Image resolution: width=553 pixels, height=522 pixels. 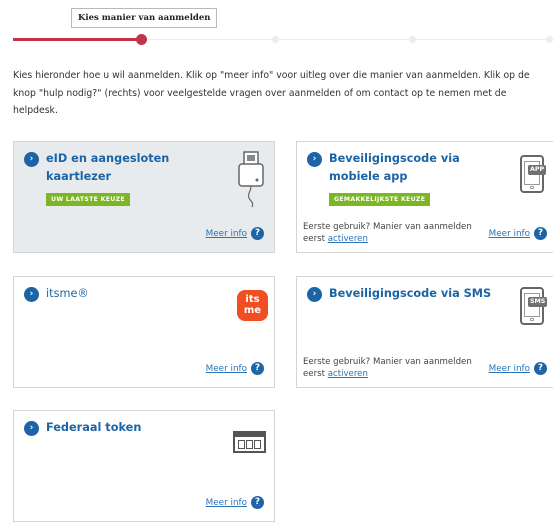 I want to click on sms-icon: SMS, so click(x=534, y=306).